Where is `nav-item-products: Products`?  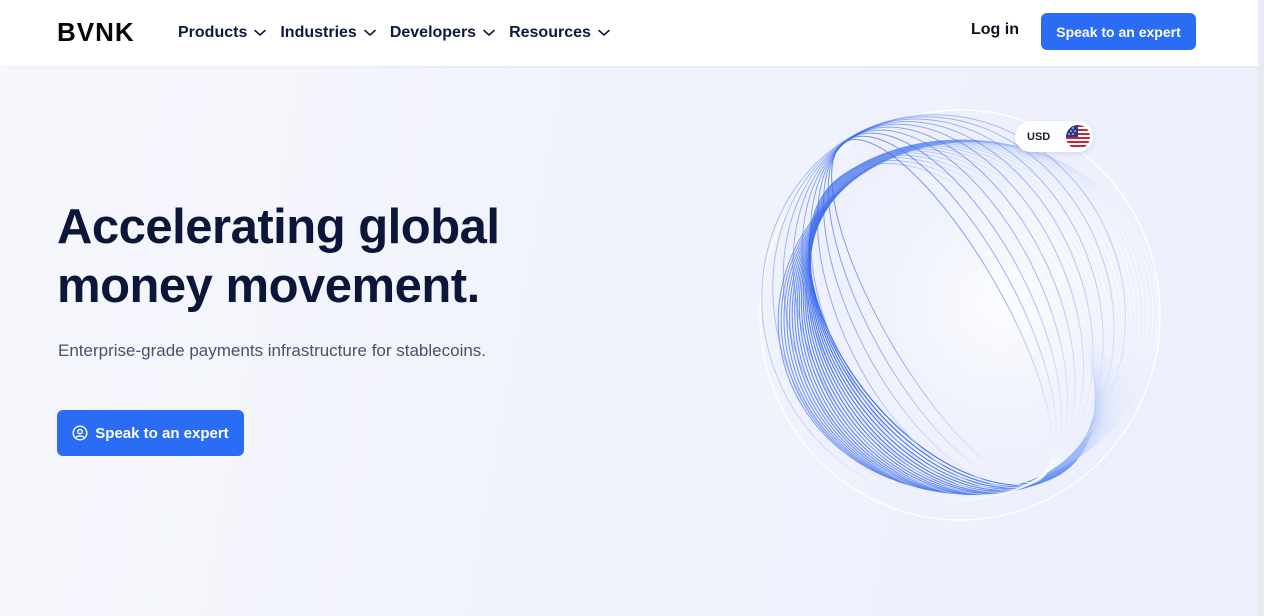
nav-item-products: Products is located at coordinates (222, 33).